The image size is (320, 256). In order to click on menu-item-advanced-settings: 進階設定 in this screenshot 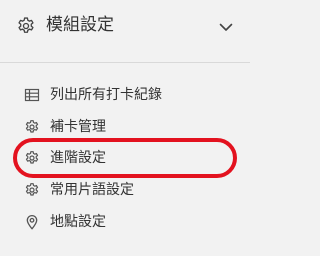, I will do `click(125, 158)`.